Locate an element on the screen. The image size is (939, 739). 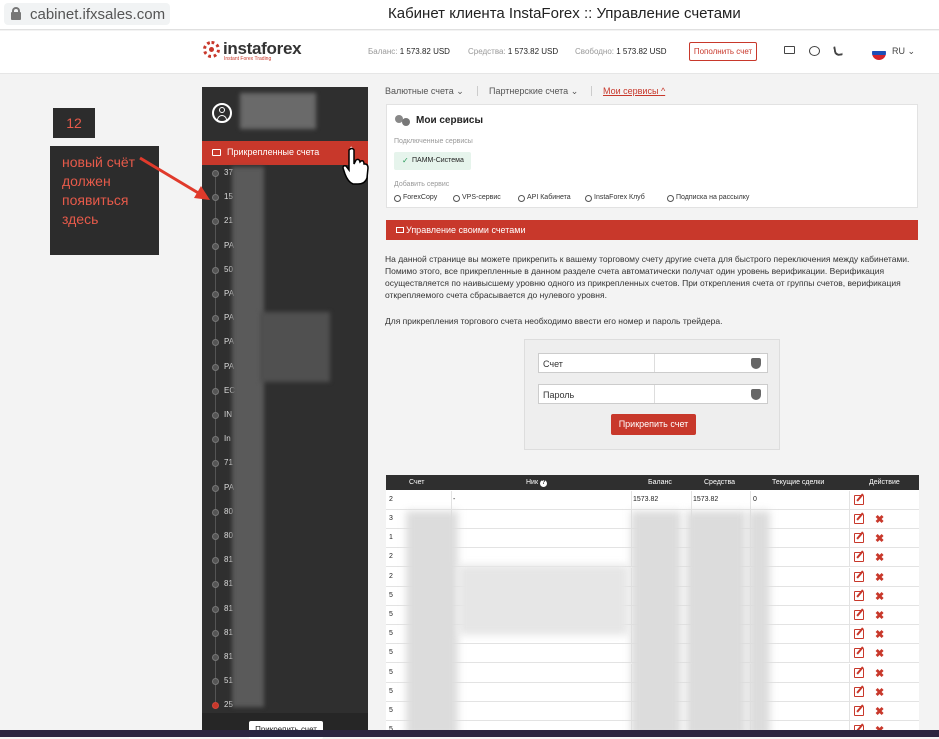
tab-partner-accounts: Партнерские счета ⌄ is located at coordinates (533, 91).